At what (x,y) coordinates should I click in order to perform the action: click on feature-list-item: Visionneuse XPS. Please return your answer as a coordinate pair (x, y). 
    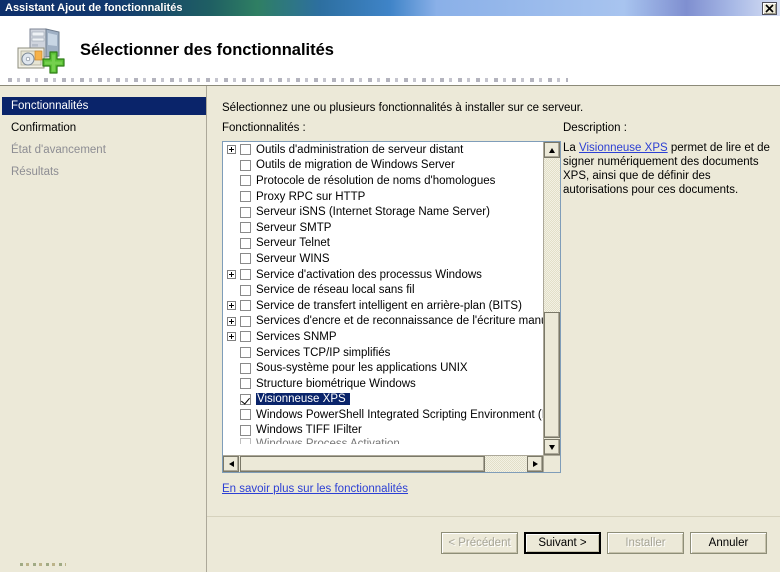
    Looking at the image, I should click on (383, 400).